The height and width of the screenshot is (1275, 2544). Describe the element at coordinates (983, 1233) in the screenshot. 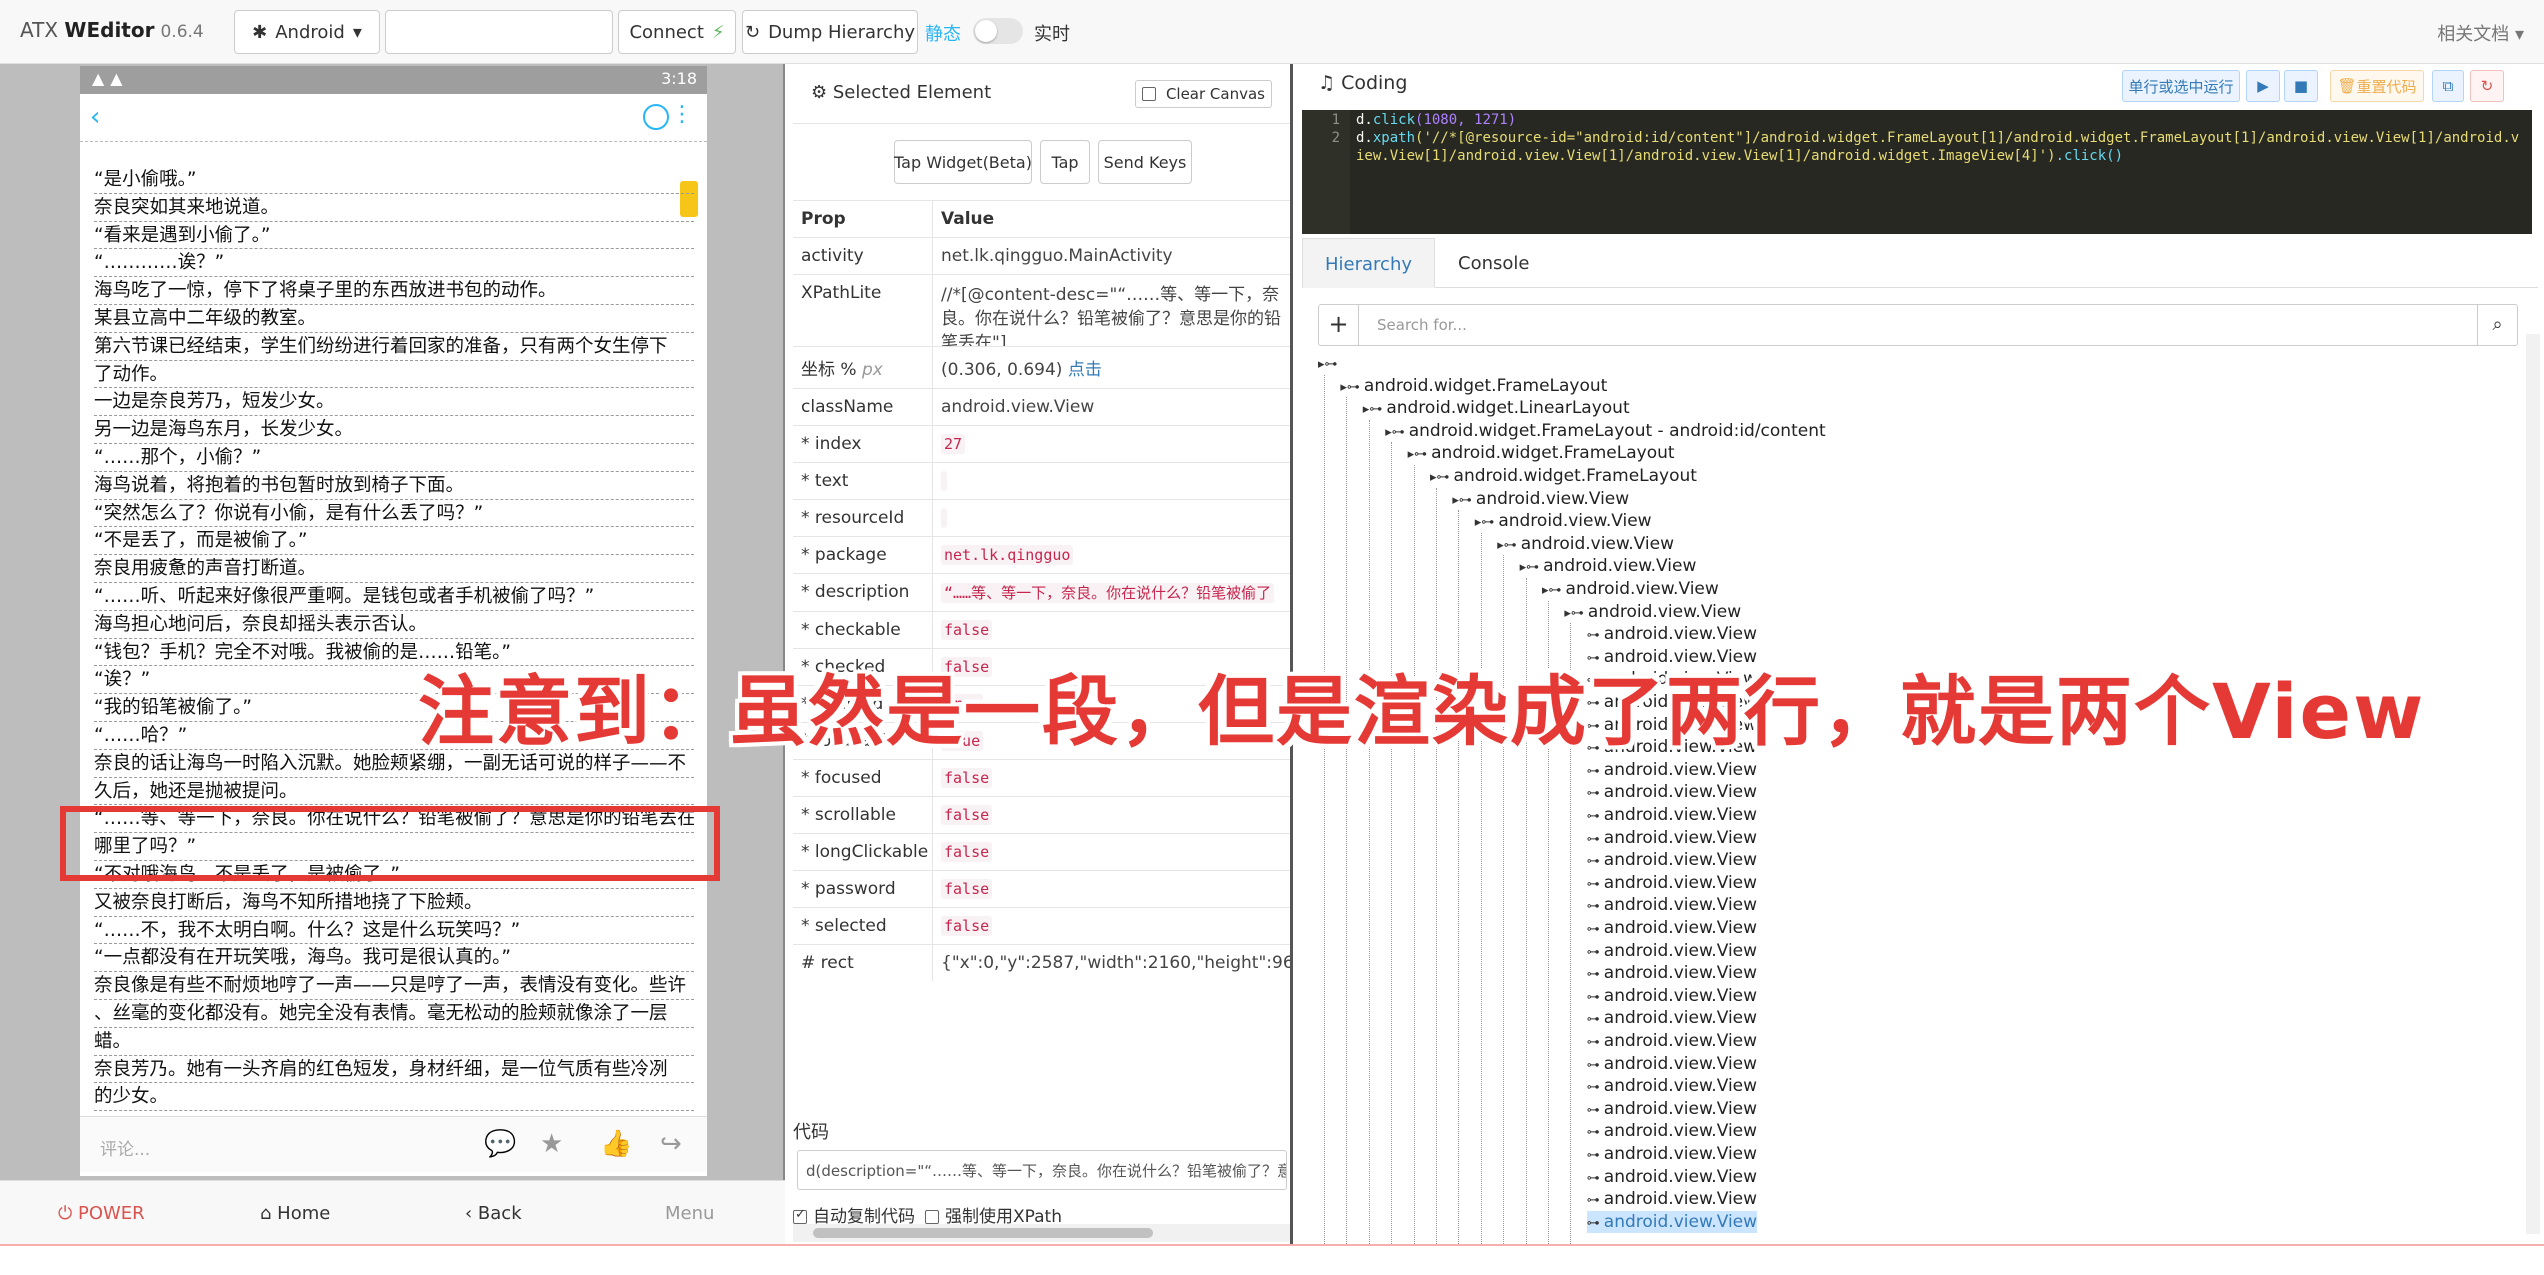

I see `scroll-thumb` at that location.